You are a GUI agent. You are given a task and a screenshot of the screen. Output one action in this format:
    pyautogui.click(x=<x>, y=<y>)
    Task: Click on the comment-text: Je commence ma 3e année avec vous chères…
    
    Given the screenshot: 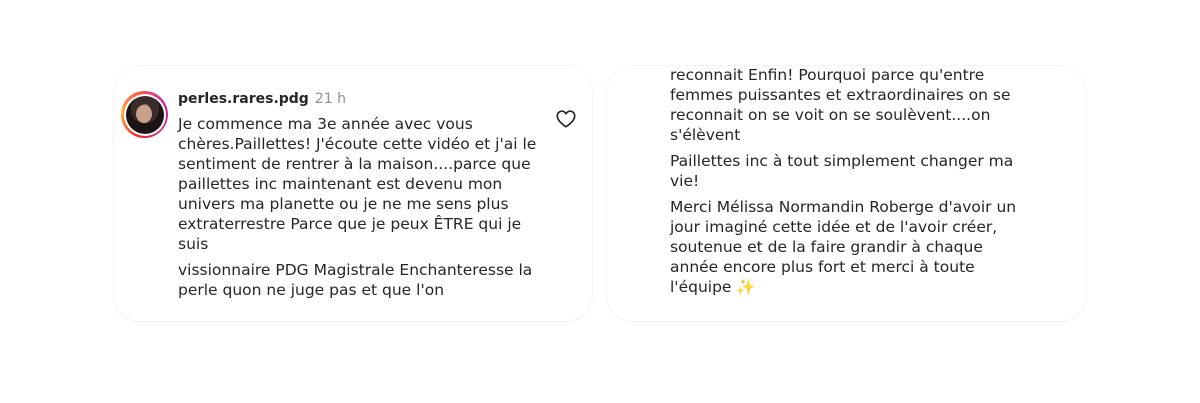 What is the action you would take?
    pyautogui.click(x=358, y=210)
    